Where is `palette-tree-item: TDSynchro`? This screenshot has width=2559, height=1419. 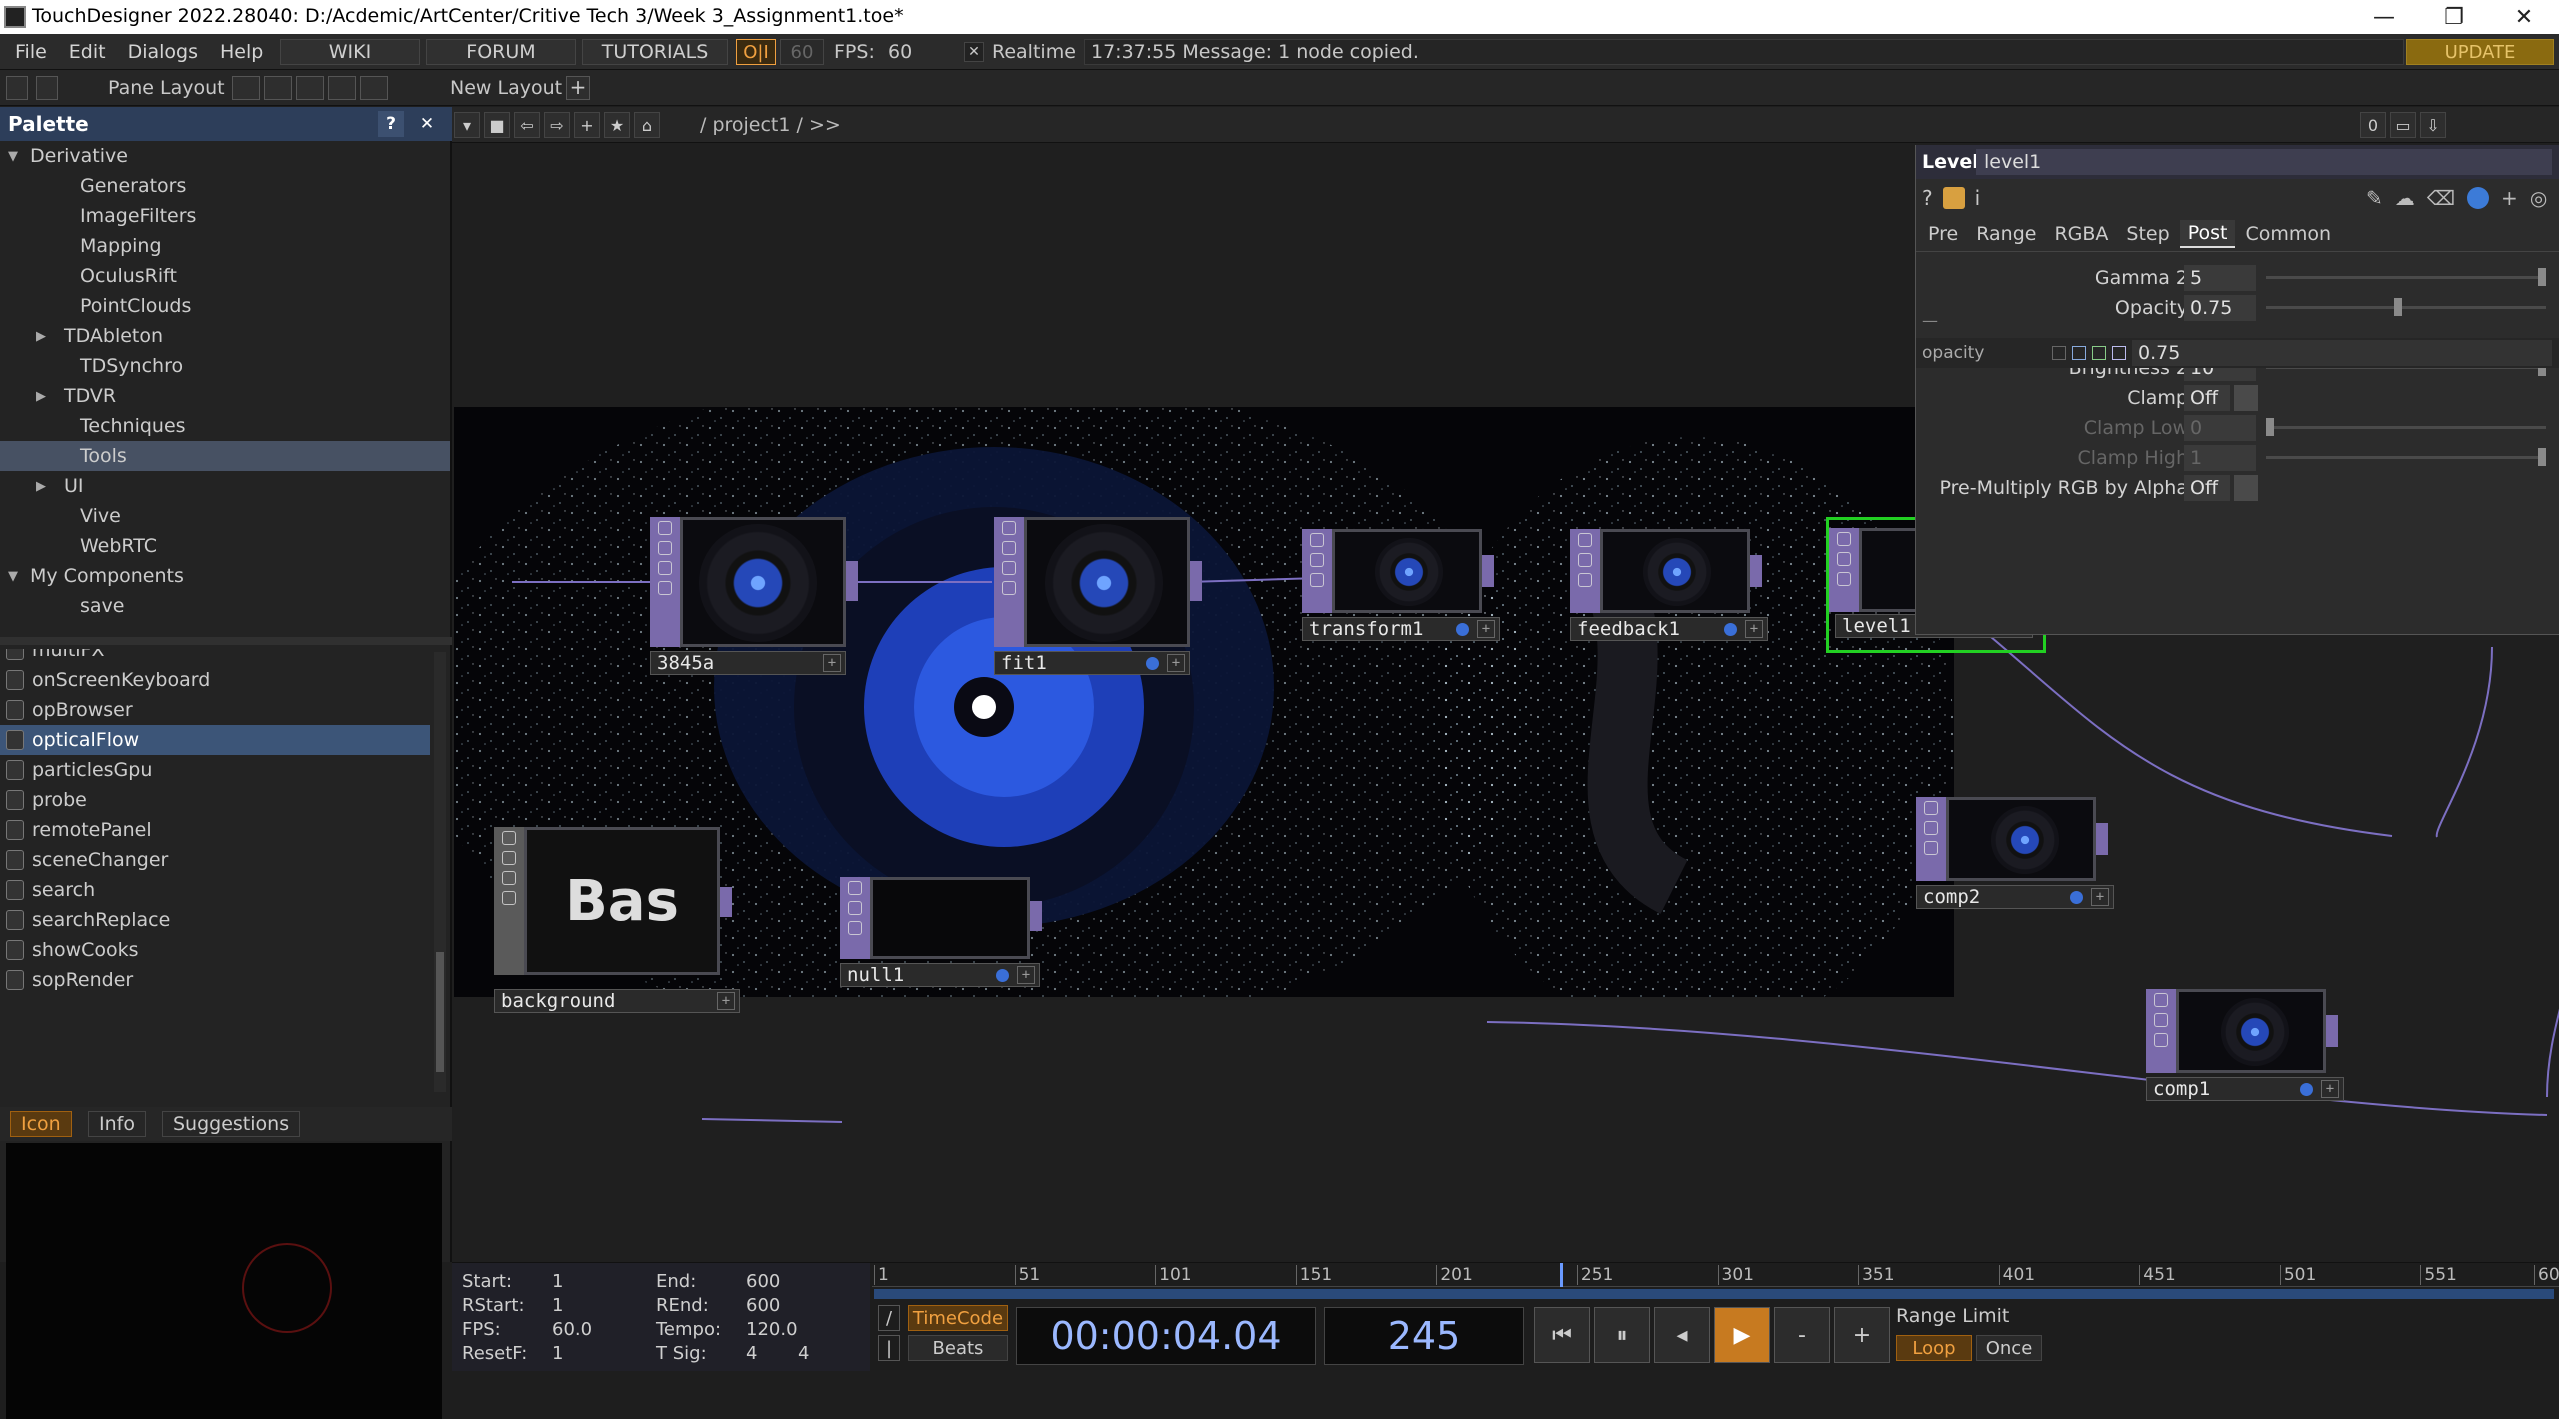 palette-tree-item: TDSynchro is located at coordinates (225, 366).